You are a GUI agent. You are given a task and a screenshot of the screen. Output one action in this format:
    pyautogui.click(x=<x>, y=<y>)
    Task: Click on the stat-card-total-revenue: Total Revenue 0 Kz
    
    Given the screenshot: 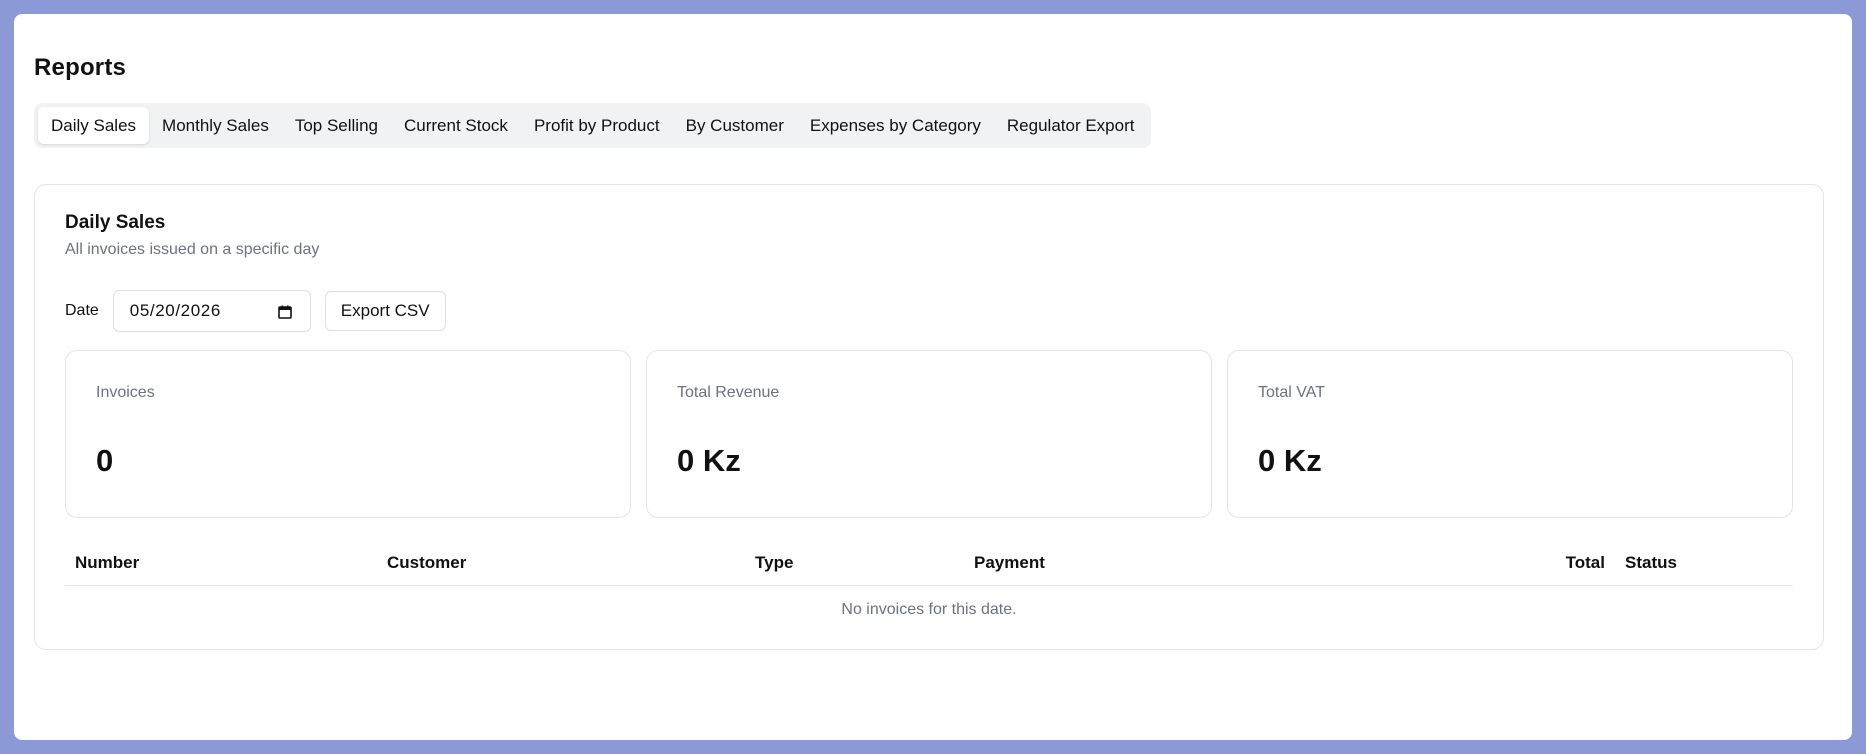 What is the action you would take?
    pyautogui.click(x=929, y=434)
    